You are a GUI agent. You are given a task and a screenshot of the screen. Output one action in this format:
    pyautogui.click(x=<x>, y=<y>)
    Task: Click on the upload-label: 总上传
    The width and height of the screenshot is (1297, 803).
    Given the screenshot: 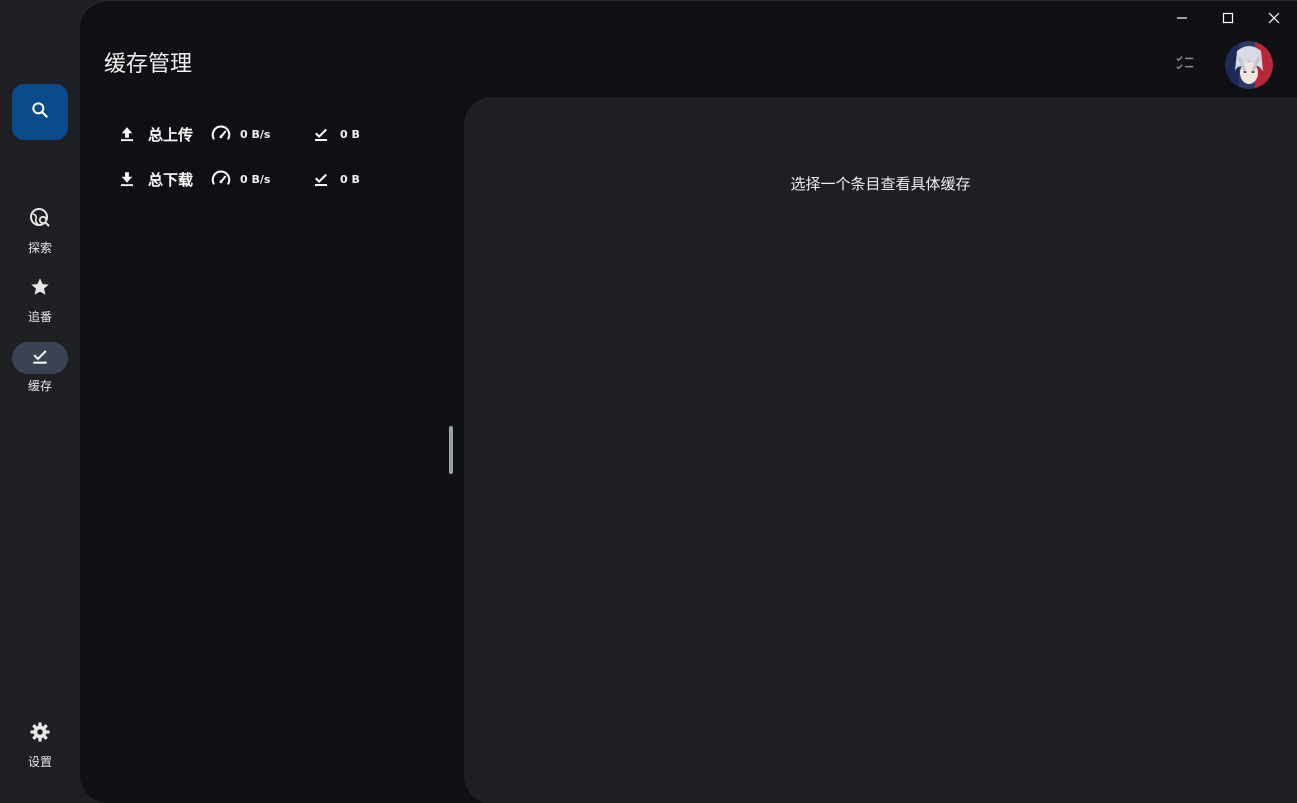 What is the action you would take?
    pyautogui.click(x=171, y=134)
    